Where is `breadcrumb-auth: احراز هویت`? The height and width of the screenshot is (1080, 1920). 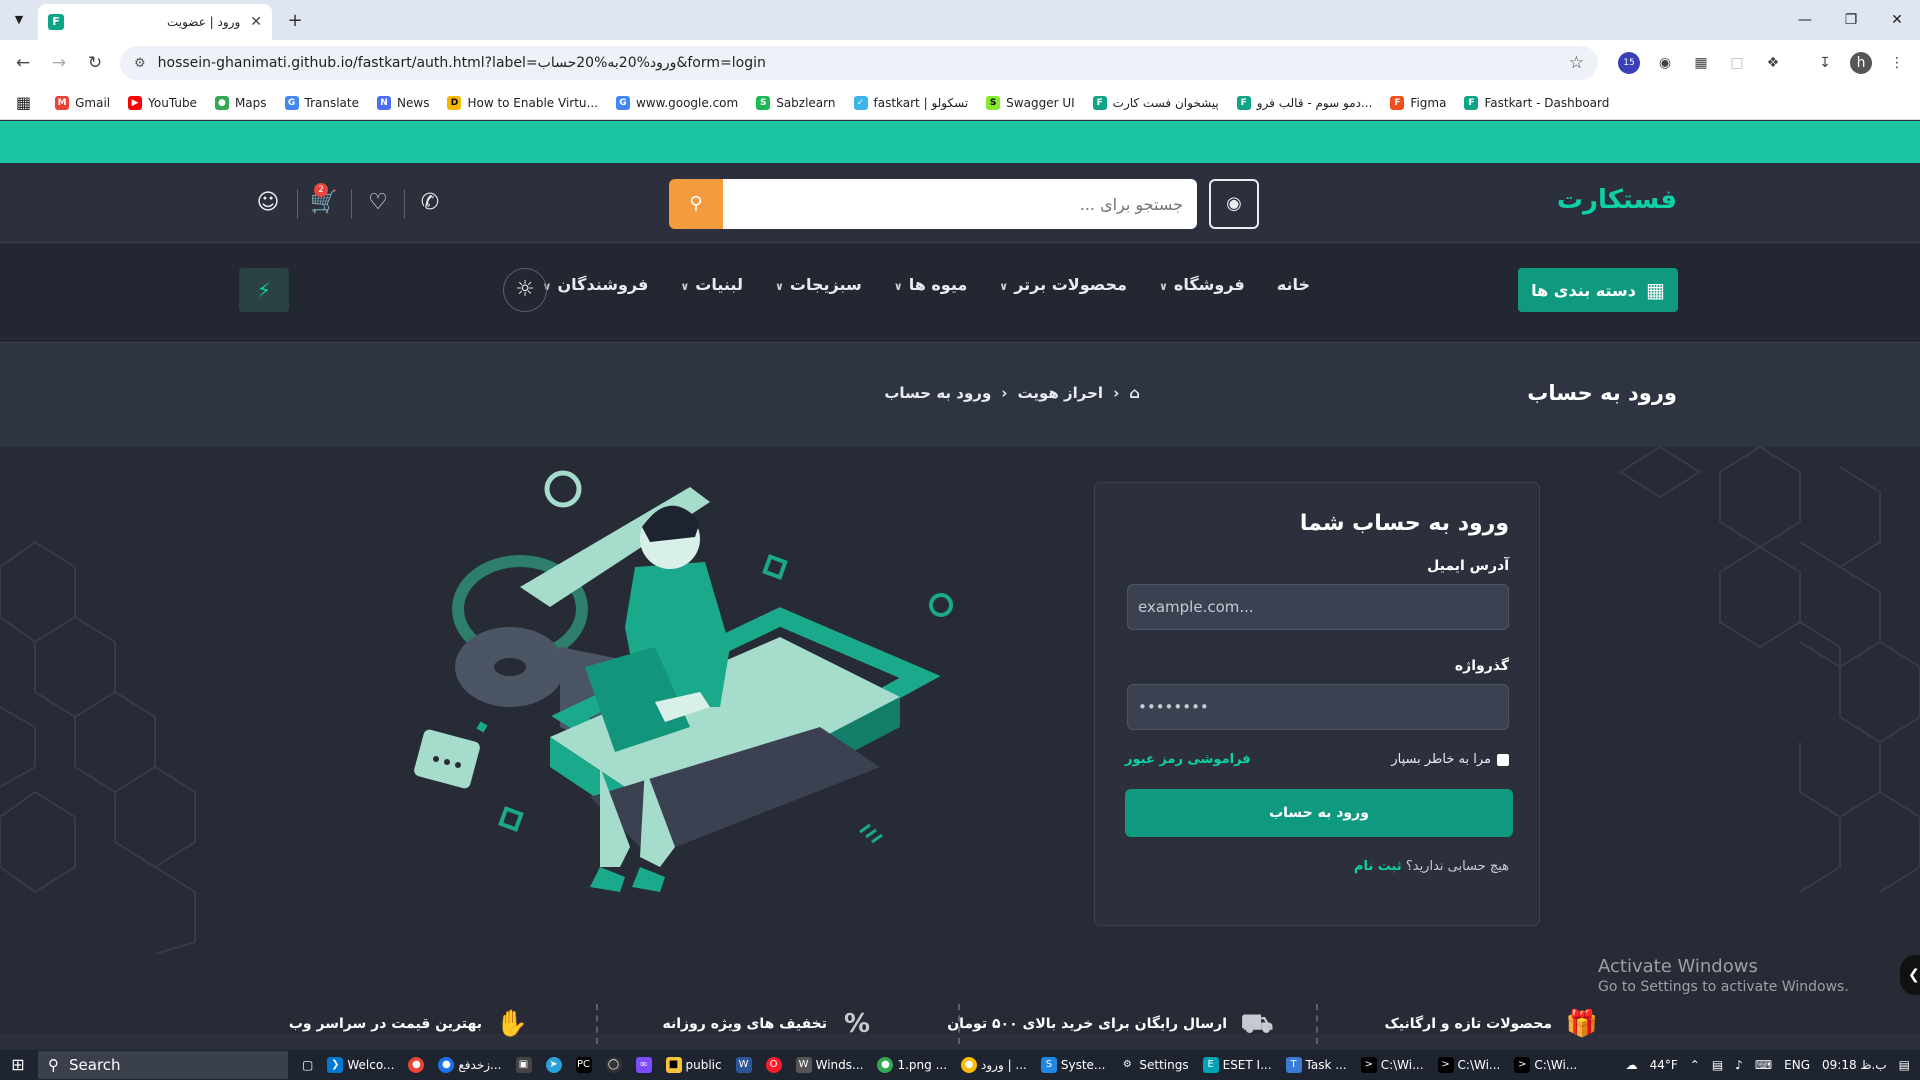 breadcrumb-auth: احراز هویت is located at coordinates (1060, 393).